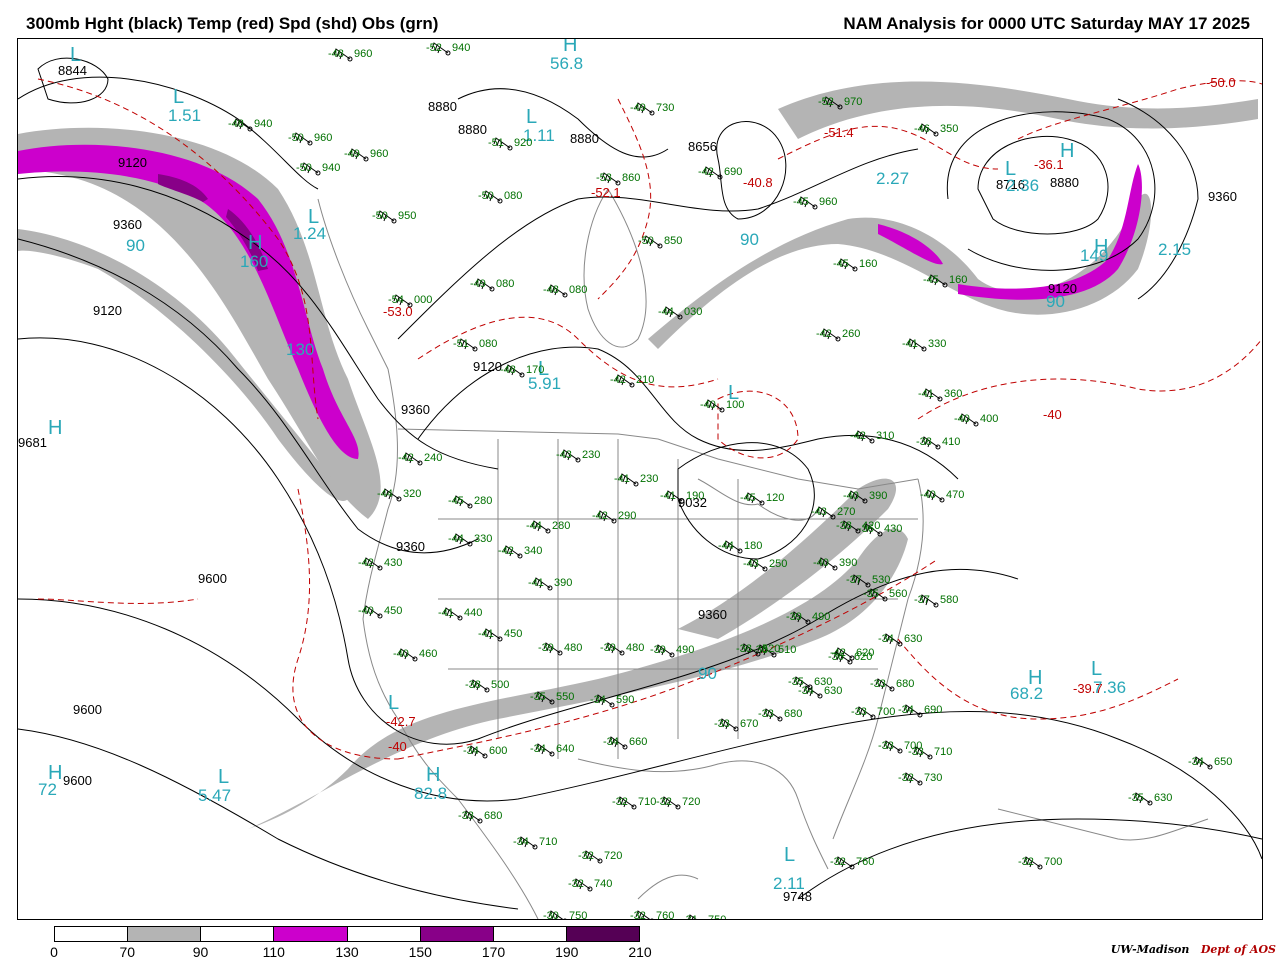  Describe the element at coordinates (775, 498) in the screenshot. I see `obs-height: 120` at that location.